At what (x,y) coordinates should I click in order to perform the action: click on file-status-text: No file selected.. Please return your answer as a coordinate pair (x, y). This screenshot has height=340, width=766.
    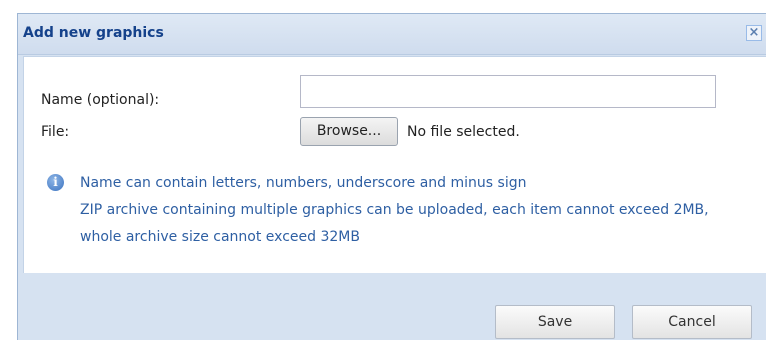
    Looking at the image, I should click on (463, 132).